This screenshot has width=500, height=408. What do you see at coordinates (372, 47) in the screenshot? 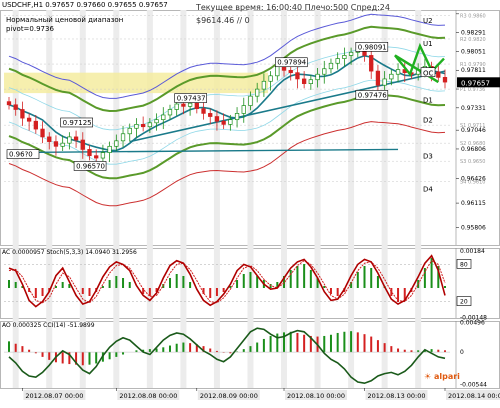
I see `price-annotation-label: 0.98091` at bounding box center [372, 47].